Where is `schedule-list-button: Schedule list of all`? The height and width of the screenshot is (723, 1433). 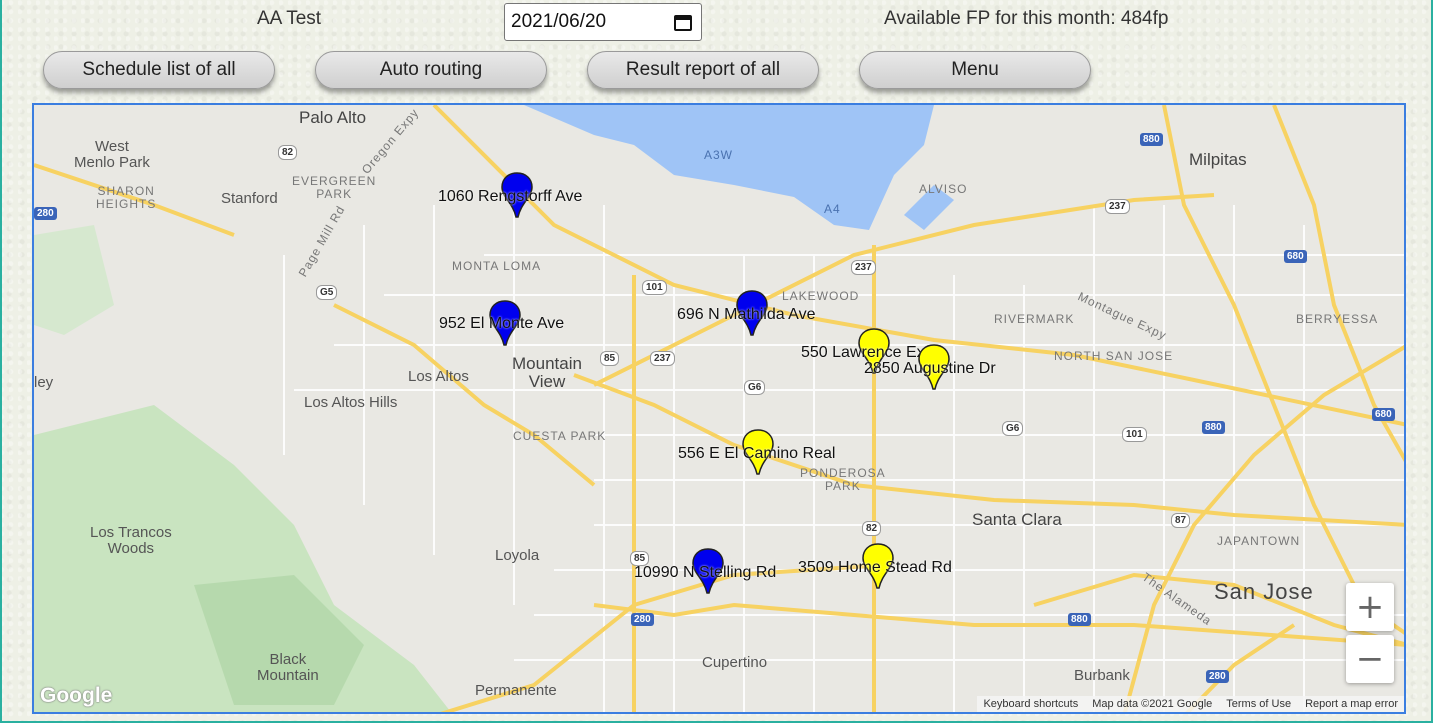 schedule-list-button: Schedule list of all is located at coordinates (159, 70).